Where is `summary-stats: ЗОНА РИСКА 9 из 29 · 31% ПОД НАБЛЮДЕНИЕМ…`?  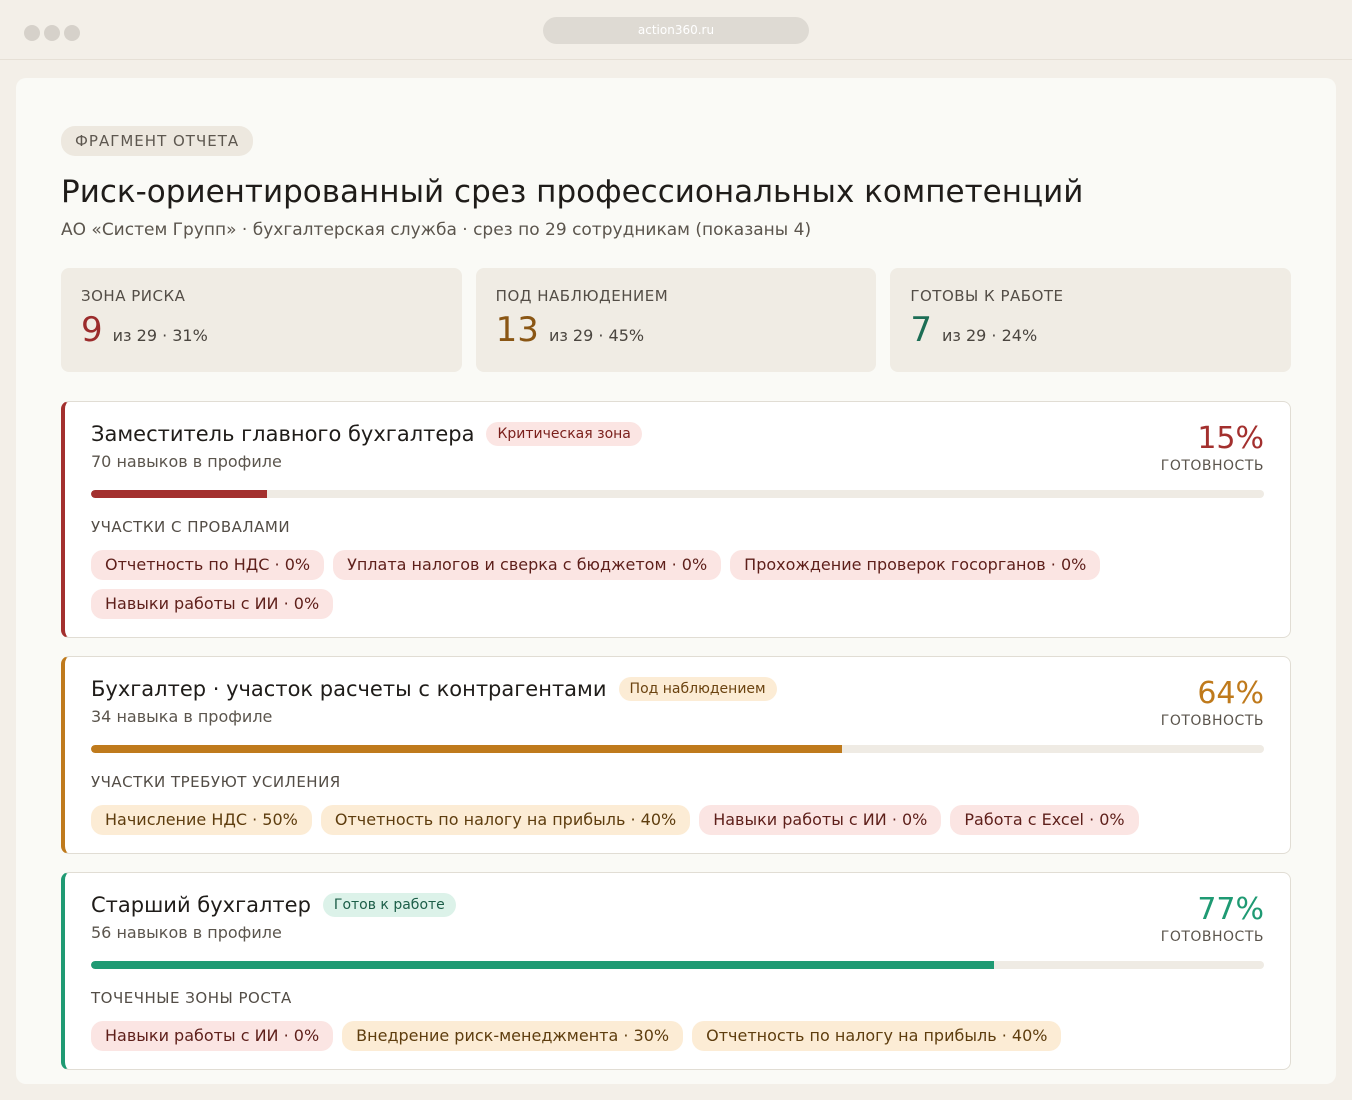 summary-stats: ЗОНА РИСКА 9 из 29 · 31% ПОД НАБЛЮДЕНИЕМ… is located at coordinates (676, 320).